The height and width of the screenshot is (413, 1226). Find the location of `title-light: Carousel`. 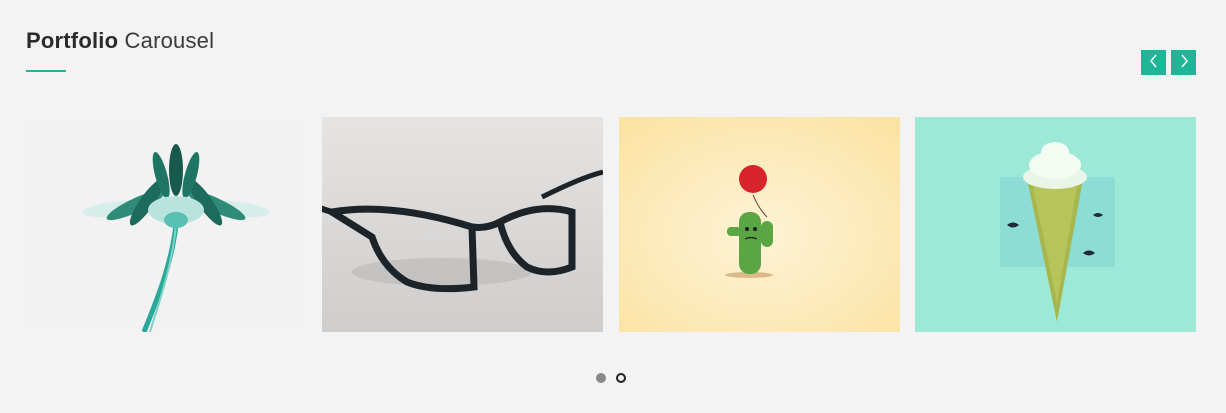

title-light: Carousel is located at coordinates (169, 40).